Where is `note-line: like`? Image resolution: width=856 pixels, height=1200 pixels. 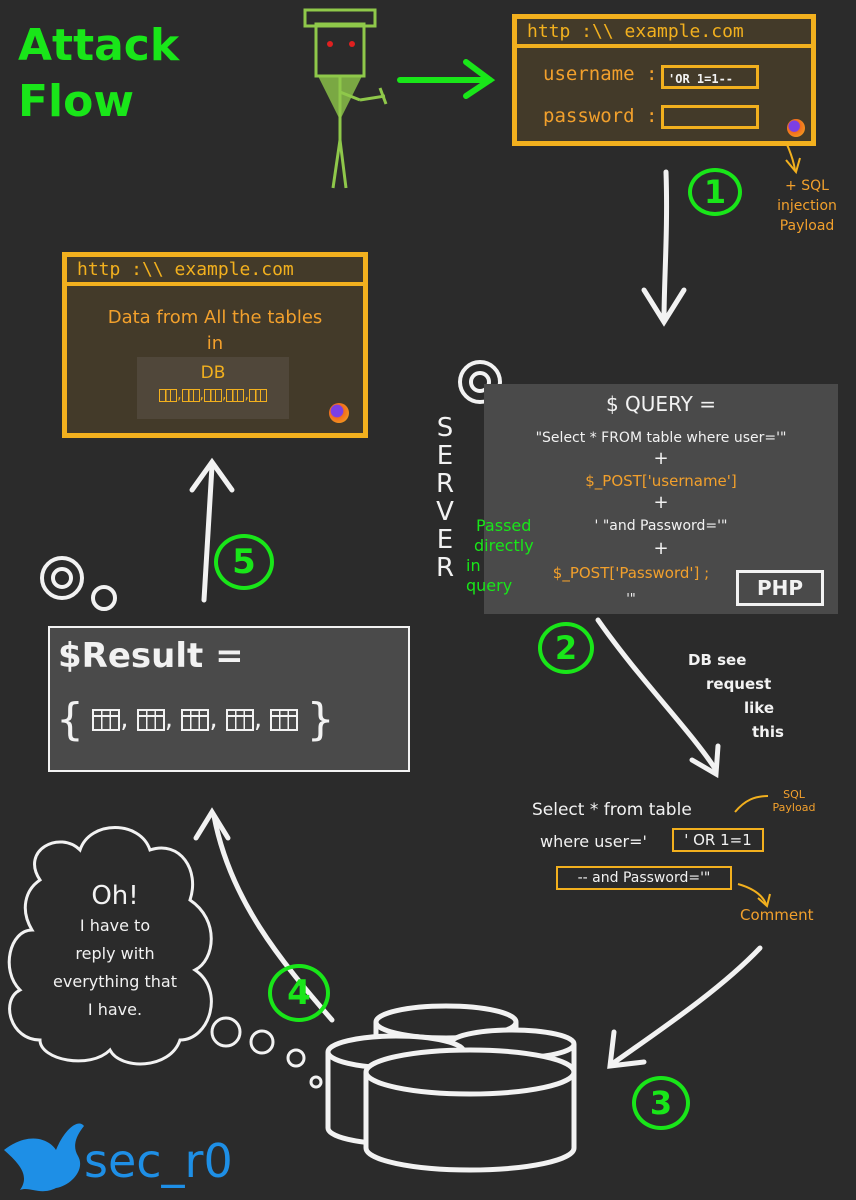
note-line: like is located at coordinates (759, 708).